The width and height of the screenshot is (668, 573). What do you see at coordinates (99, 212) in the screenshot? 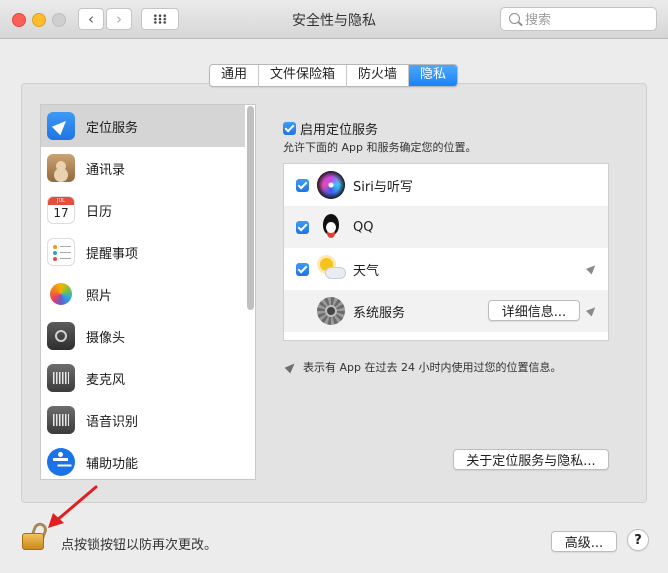
I see `sidebar-item-label: 日历` at bounding box center [99, 212].